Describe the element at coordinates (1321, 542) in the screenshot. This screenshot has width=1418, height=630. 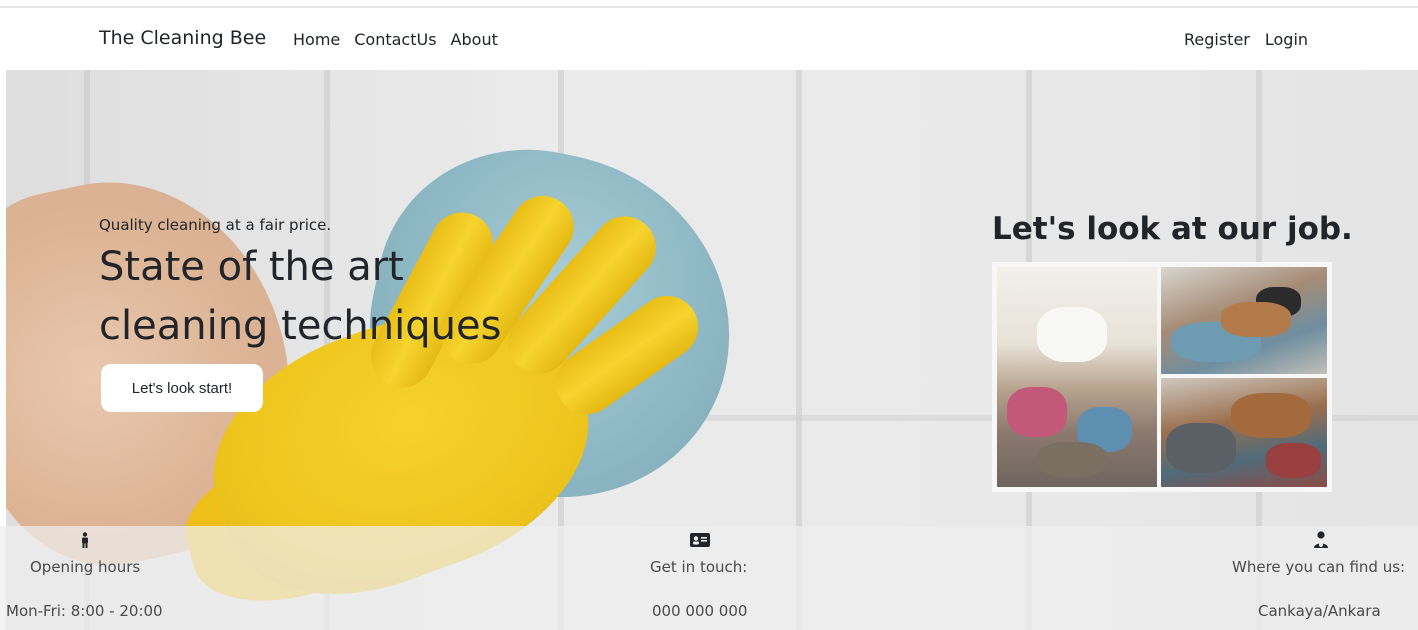
I see `person-location-icon` at that location.